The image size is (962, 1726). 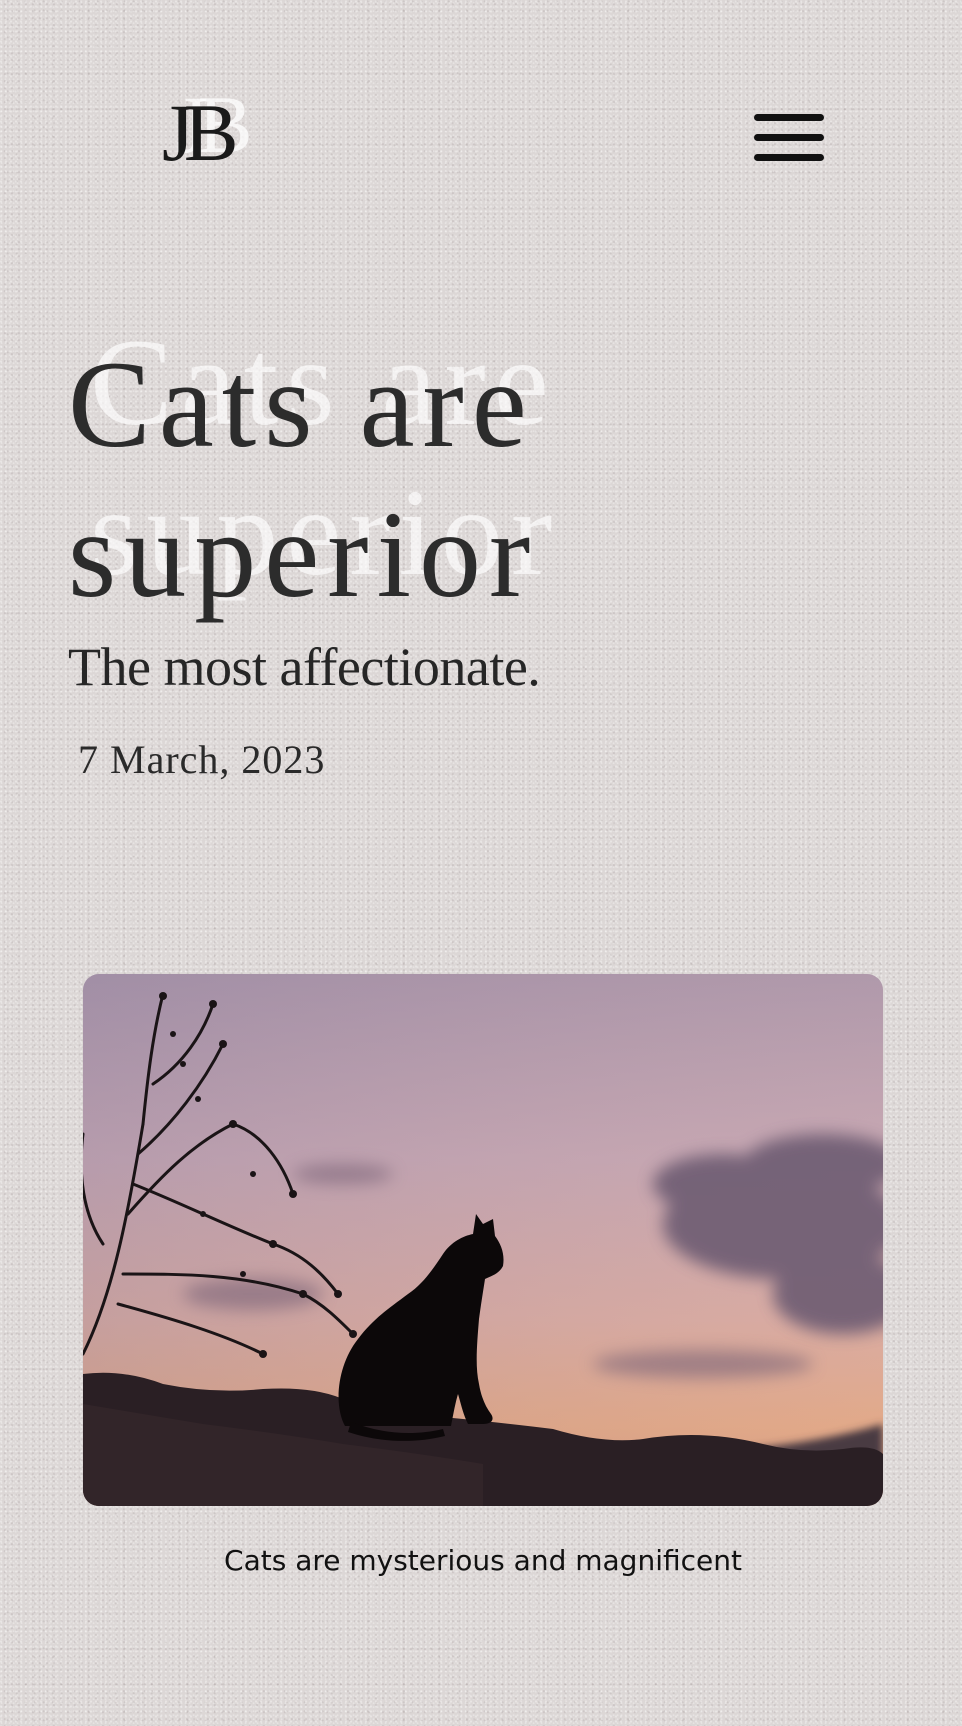 I want to click on title-line-1-text: Cats are, so click(x=301, y=404).